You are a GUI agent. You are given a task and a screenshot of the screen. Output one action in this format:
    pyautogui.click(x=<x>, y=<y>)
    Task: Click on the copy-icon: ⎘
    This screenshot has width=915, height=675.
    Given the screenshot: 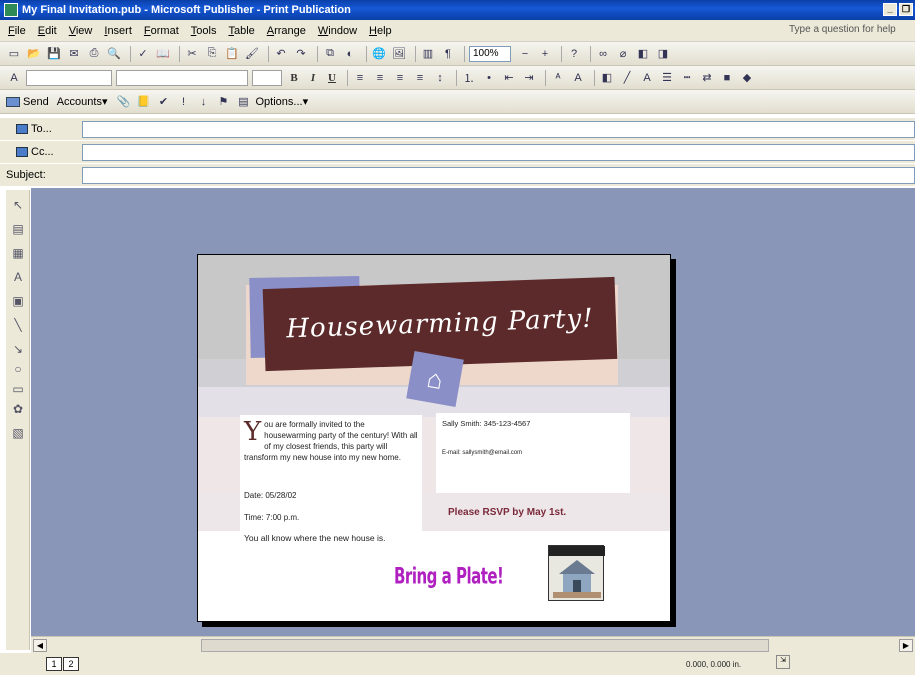 What is the action you would take?
    pyautogui.click(x=212, y=54)
    